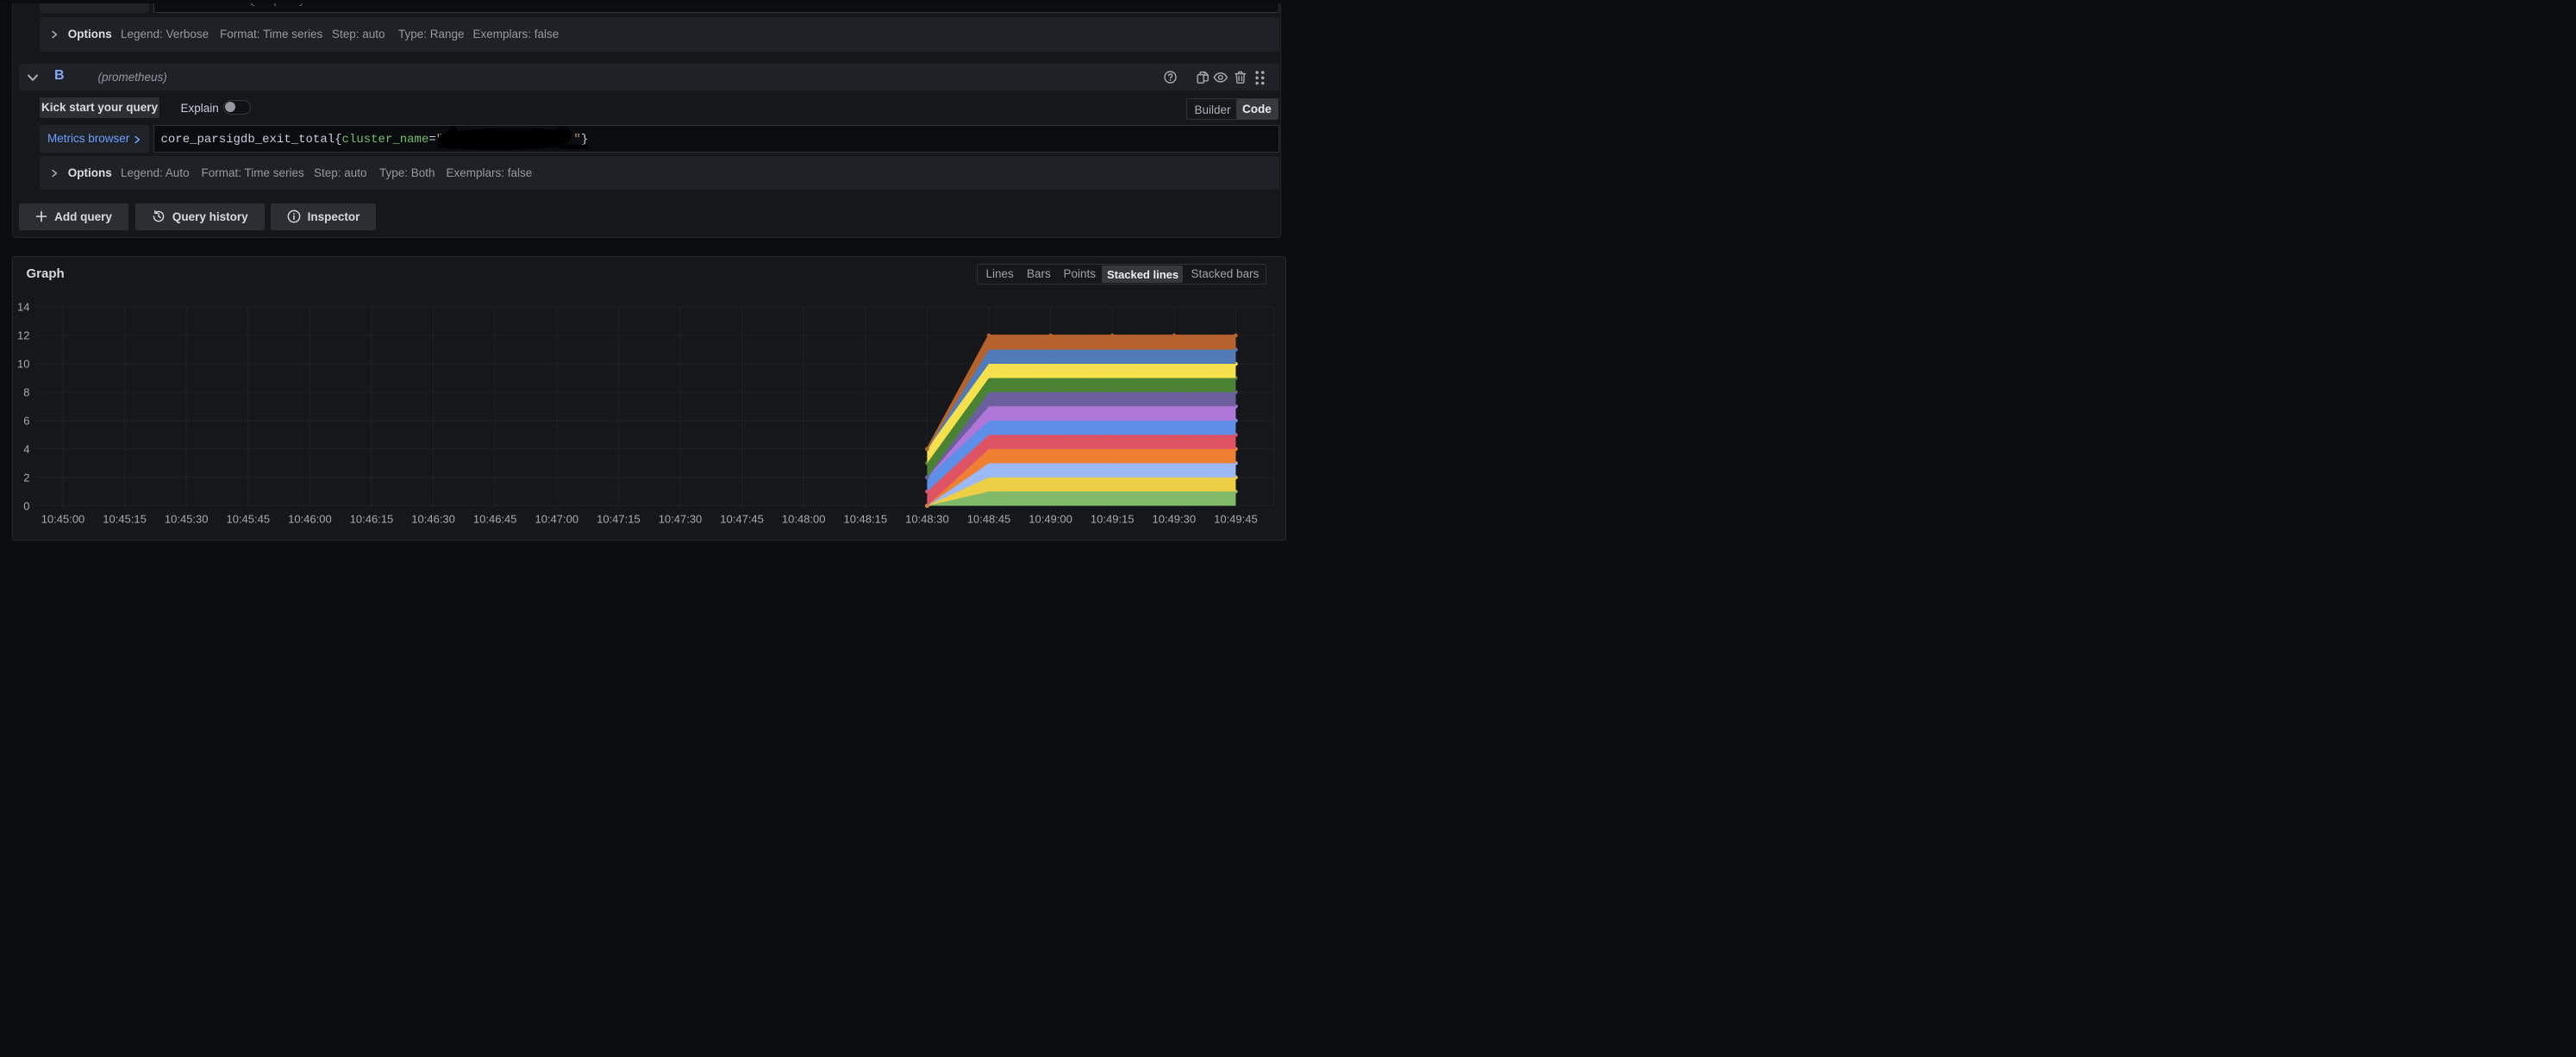 The height and width of the screenshot is (1057, 2576). What do you see at coordinates (989, 519) in the screenshot?
I see `svg-text: 10:48:45` at bounding box center [989, 519].